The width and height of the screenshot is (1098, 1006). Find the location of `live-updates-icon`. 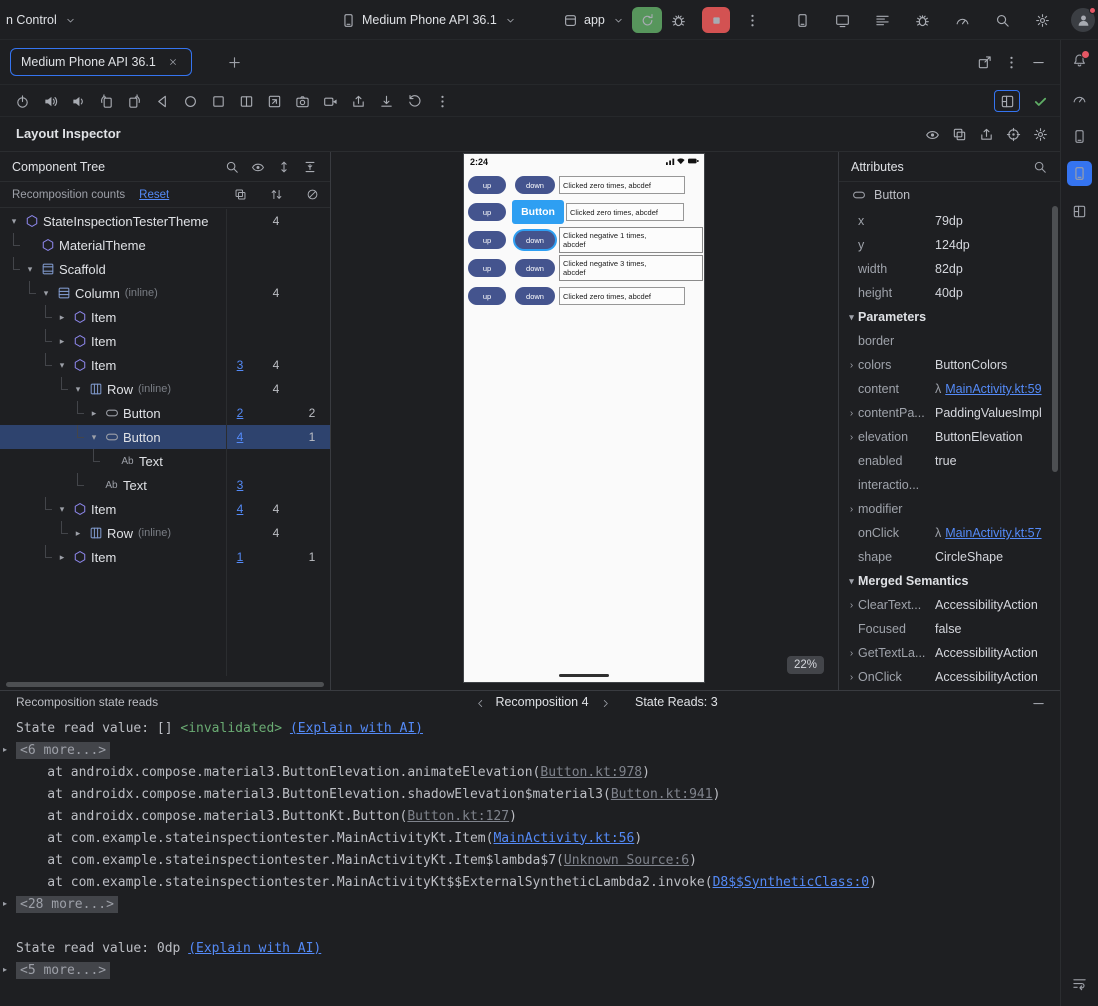

live-updates-icon is located at coordinates (932, 134).